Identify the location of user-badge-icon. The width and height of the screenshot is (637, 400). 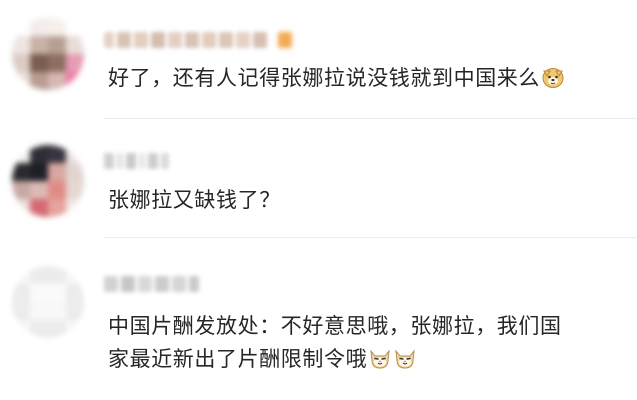
(285, 40).